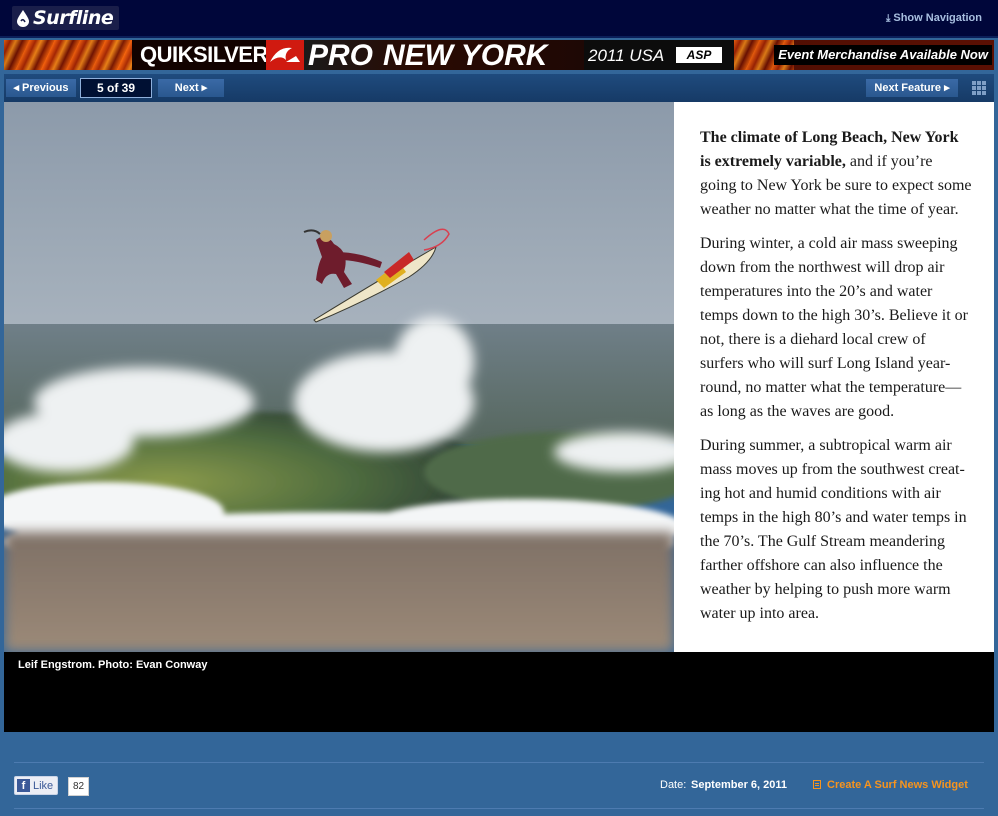 The height and width of the screenshot is (816, 998). What do you see at coordinates (465, 55) in the screenshot?
I see `banner-event-name: NEW YORK` at bounding box center [465, 55].